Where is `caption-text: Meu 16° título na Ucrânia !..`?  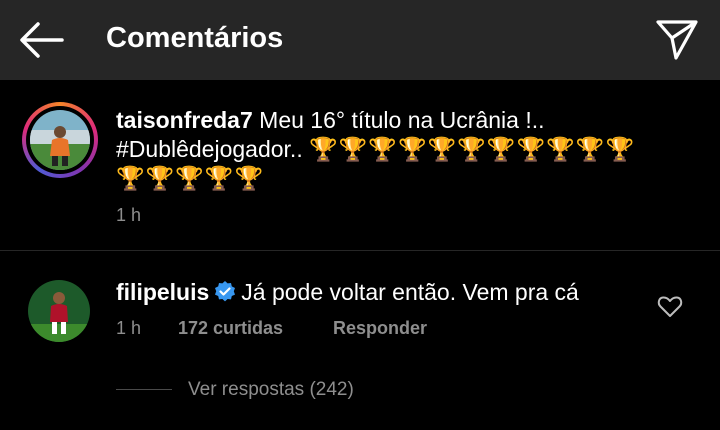
caption-text: Meu 16° título na Ucrânia !.. is located at coordinates (398, 120).